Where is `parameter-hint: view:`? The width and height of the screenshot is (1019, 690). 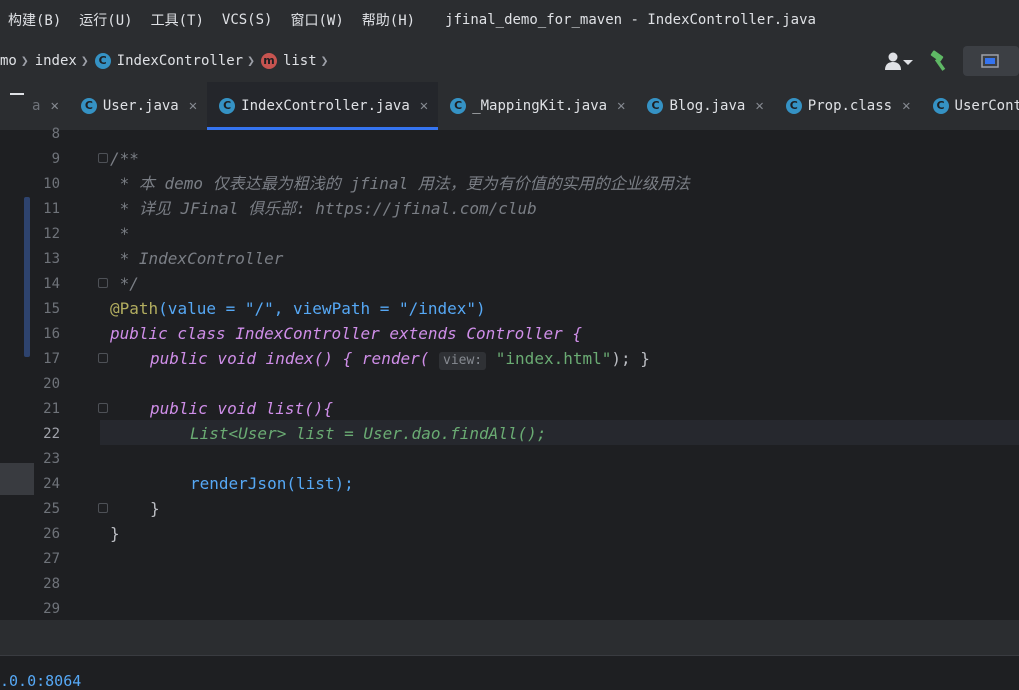 parameter-hint: view: is located at coordinates (463, 361).